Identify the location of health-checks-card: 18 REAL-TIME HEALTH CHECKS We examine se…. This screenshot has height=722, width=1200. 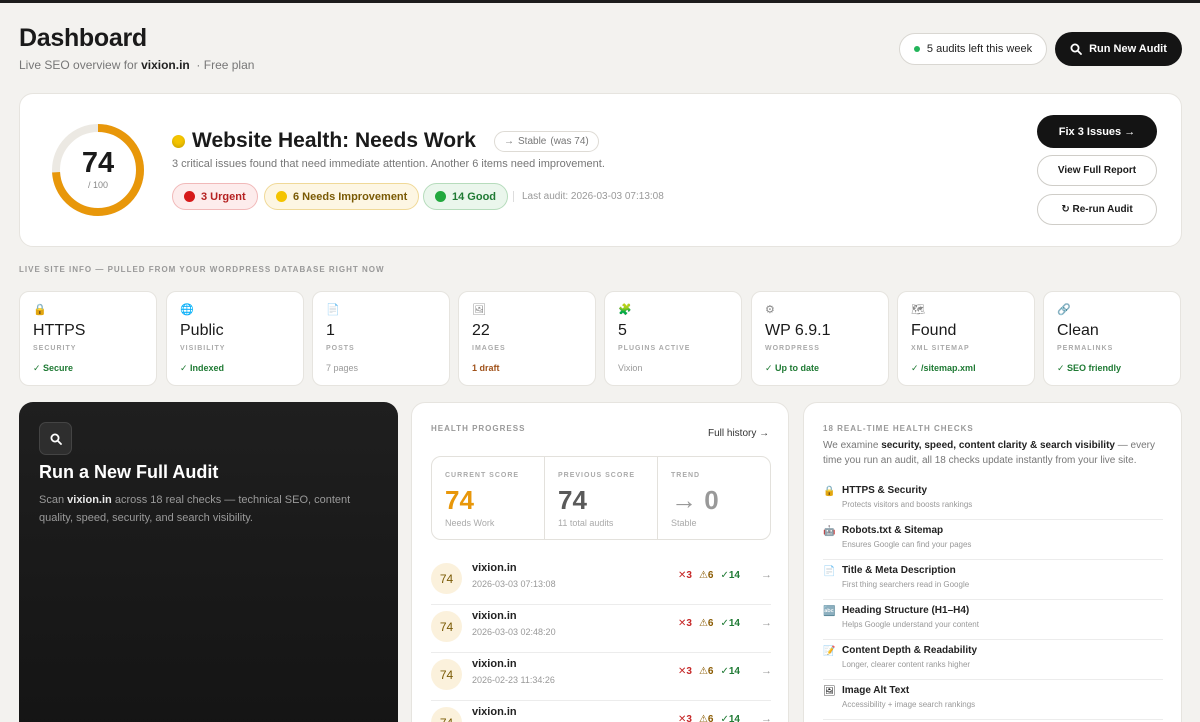
(992, 562).